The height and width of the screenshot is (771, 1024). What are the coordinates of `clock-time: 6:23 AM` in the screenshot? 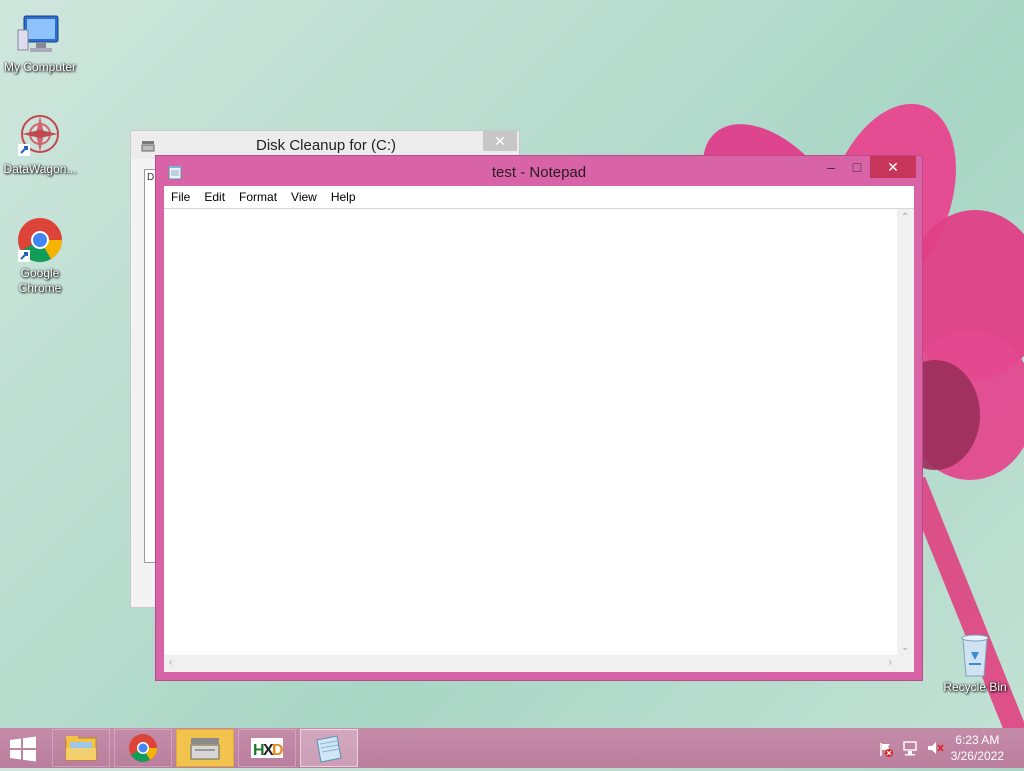 It's located at (977, 740).